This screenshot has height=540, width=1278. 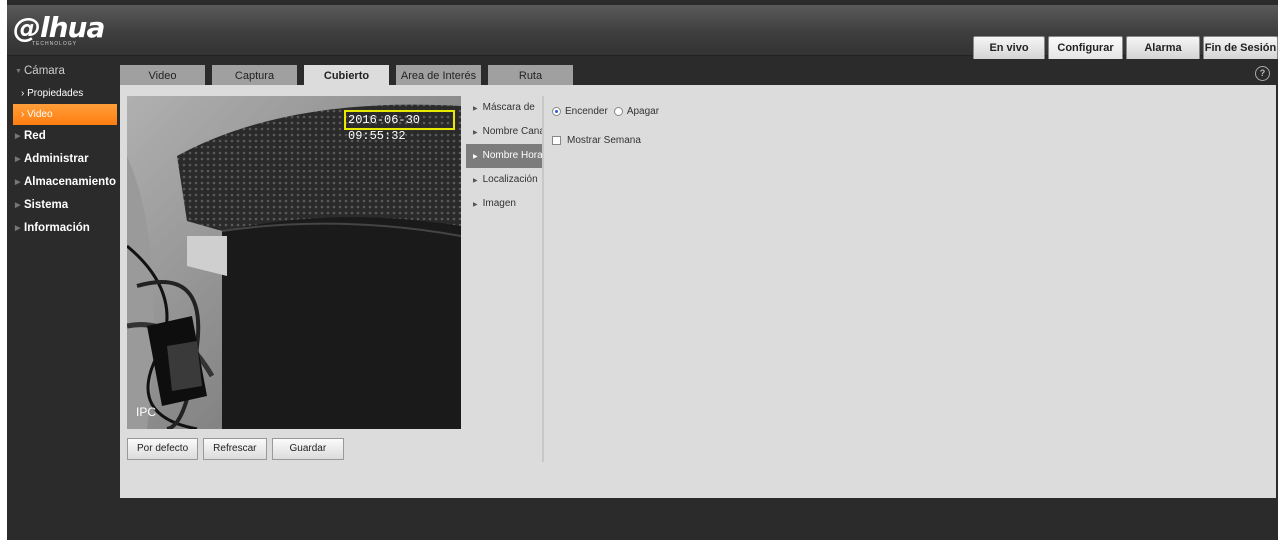 What do you see at coordinates (18, 71) in the screenshot?
I see `caret-down-icon: ▼` at bounding box center [18, 71].